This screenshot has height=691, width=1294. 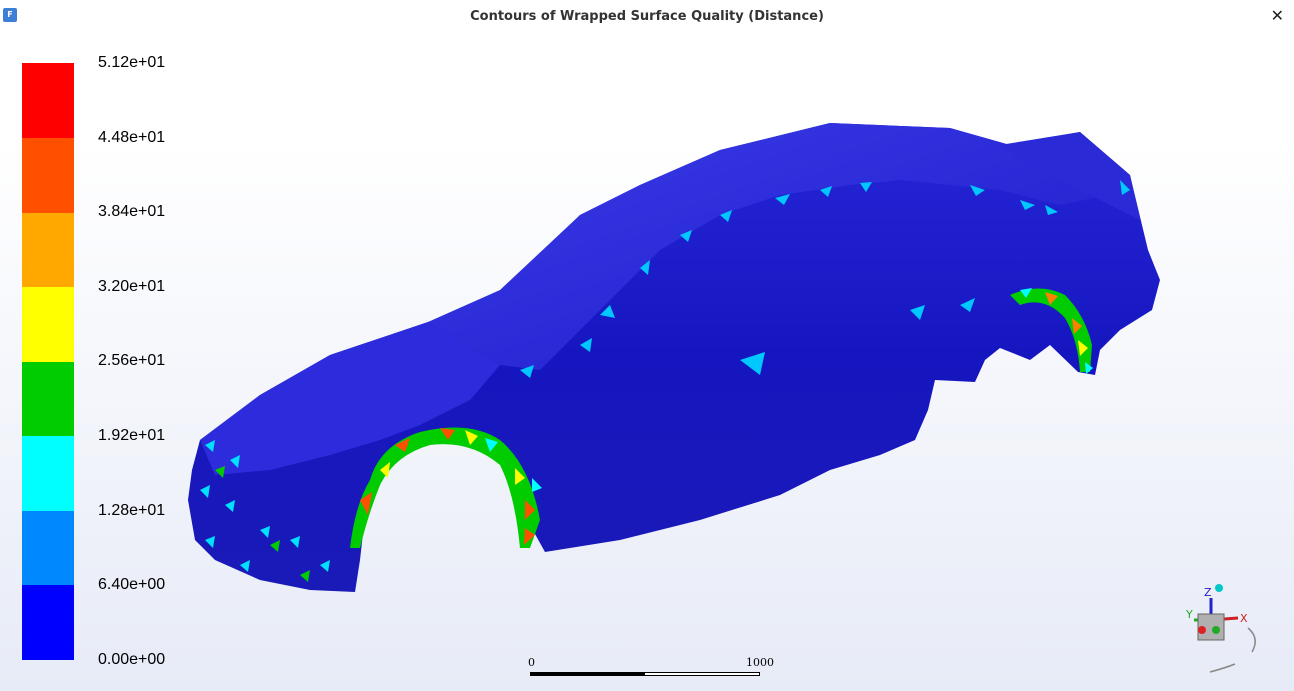 What do you see at coordinates (1216, 630) in the screenshot?
I see `triad-green-dot` at bounding box center [1216, 630].